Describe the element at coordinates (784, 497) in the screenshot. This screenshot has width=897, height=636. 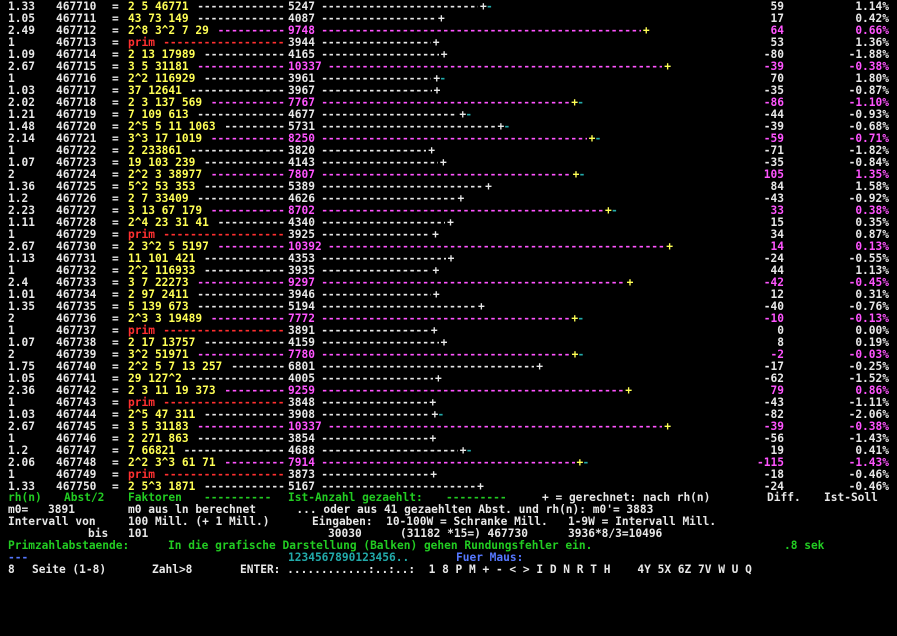
I see `col-diff-header: Diff.` at that location.